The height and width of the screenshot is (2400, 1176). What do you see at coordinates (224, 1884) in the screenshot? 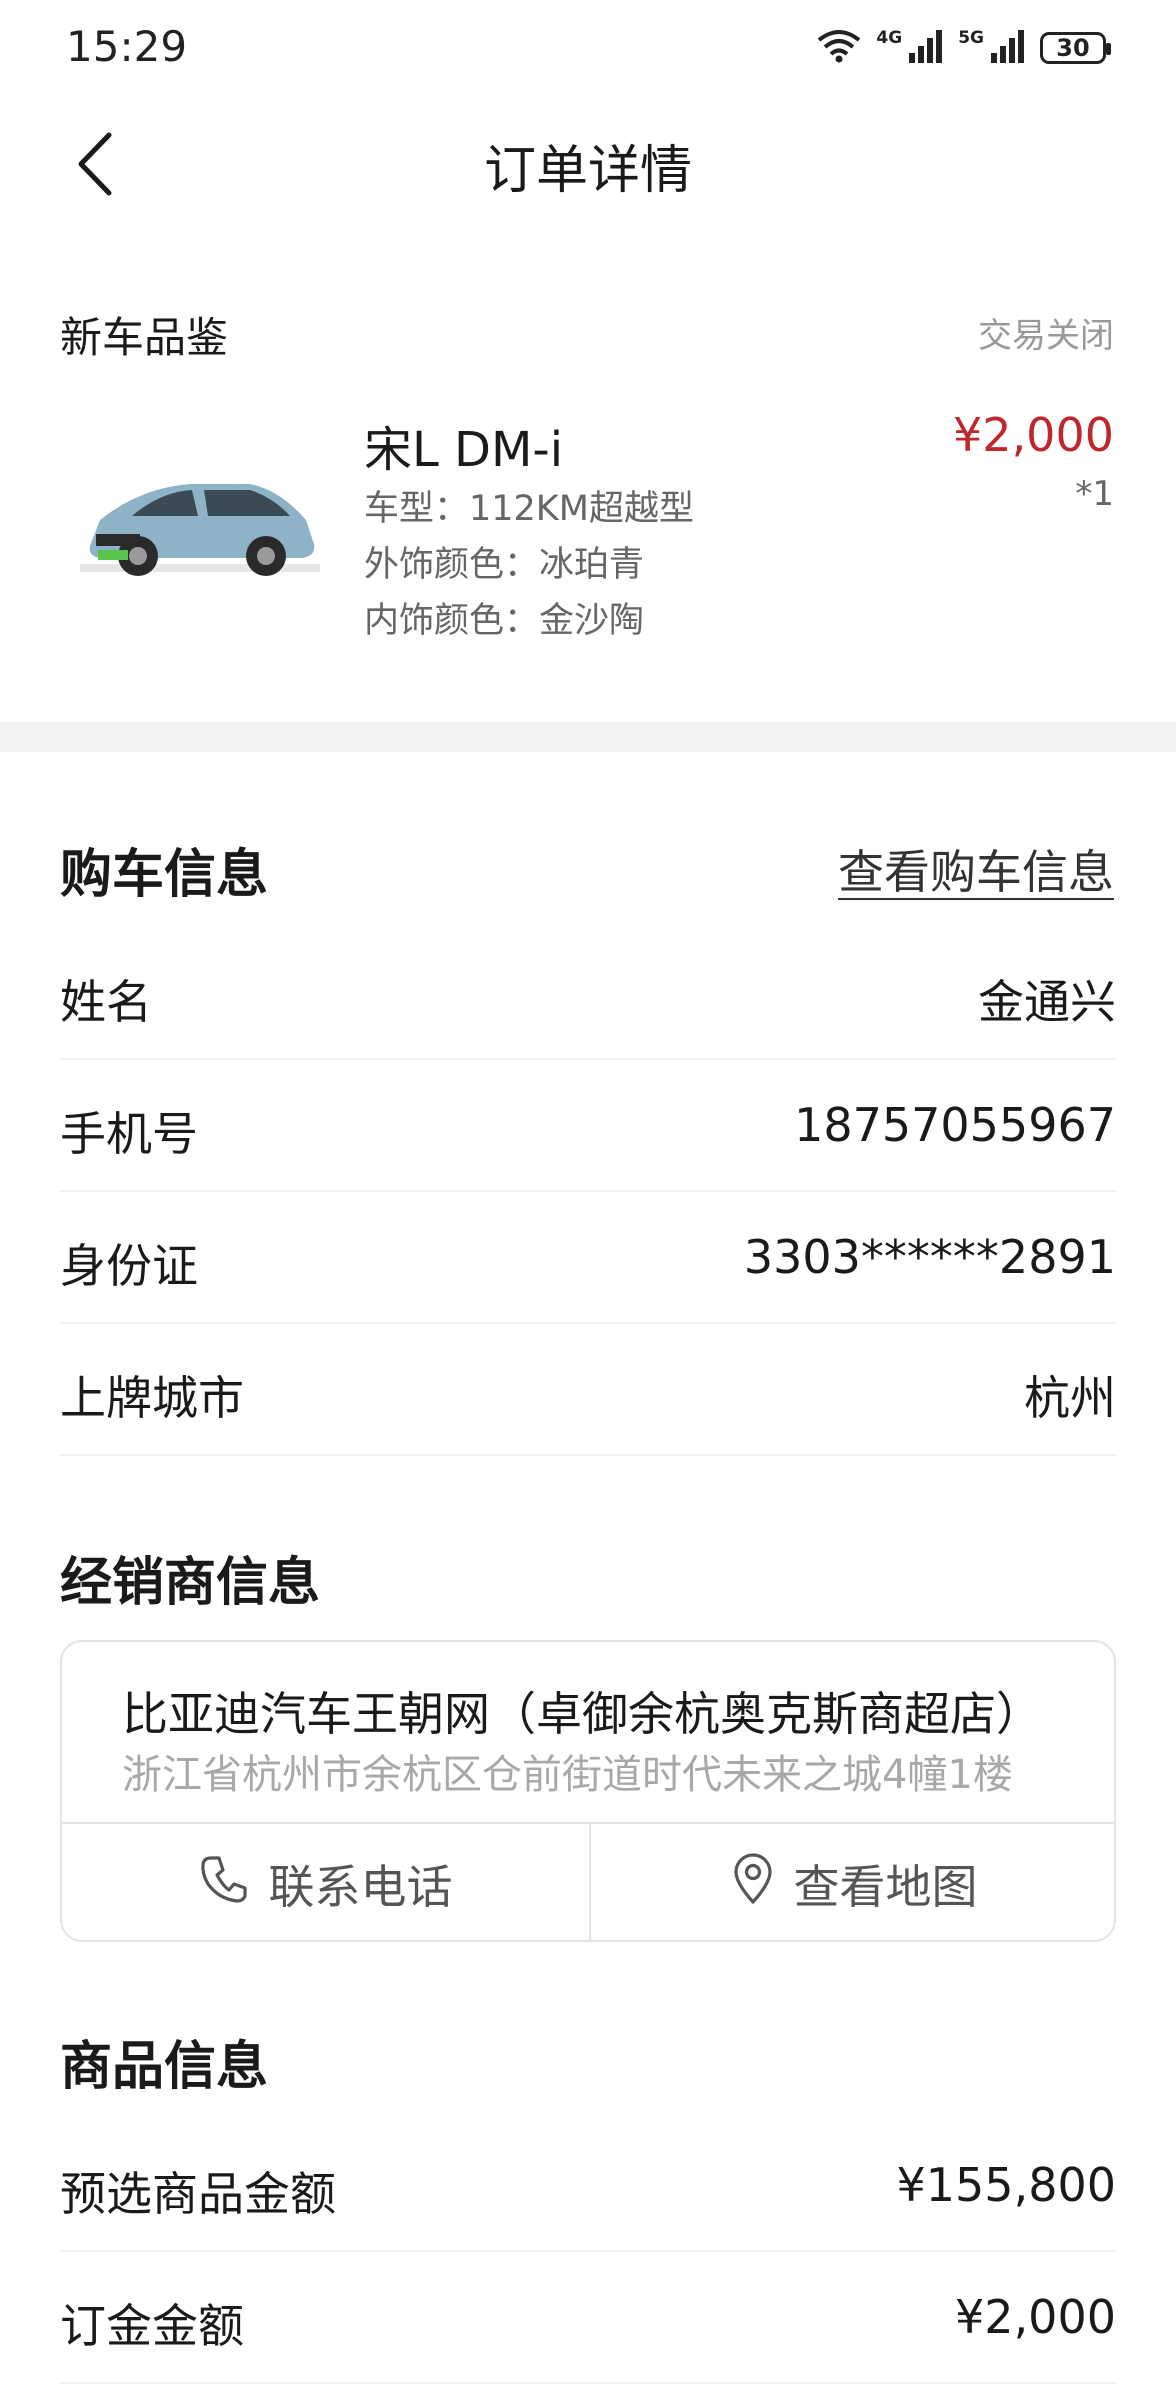
I see `phone-icon` at bounding box center [224, 1884].